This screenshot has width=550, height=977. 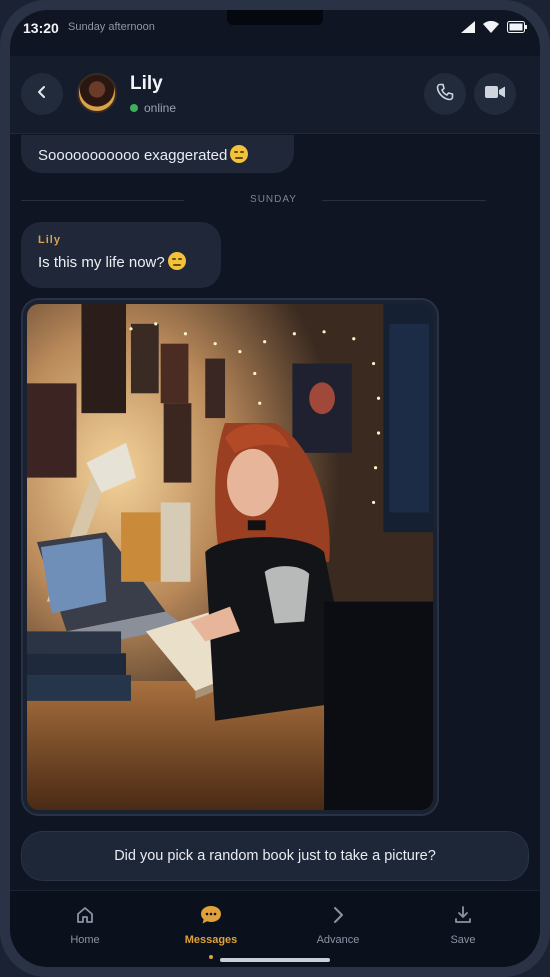 I want to click on nav-label: Advance, so click(x=338, y=940).